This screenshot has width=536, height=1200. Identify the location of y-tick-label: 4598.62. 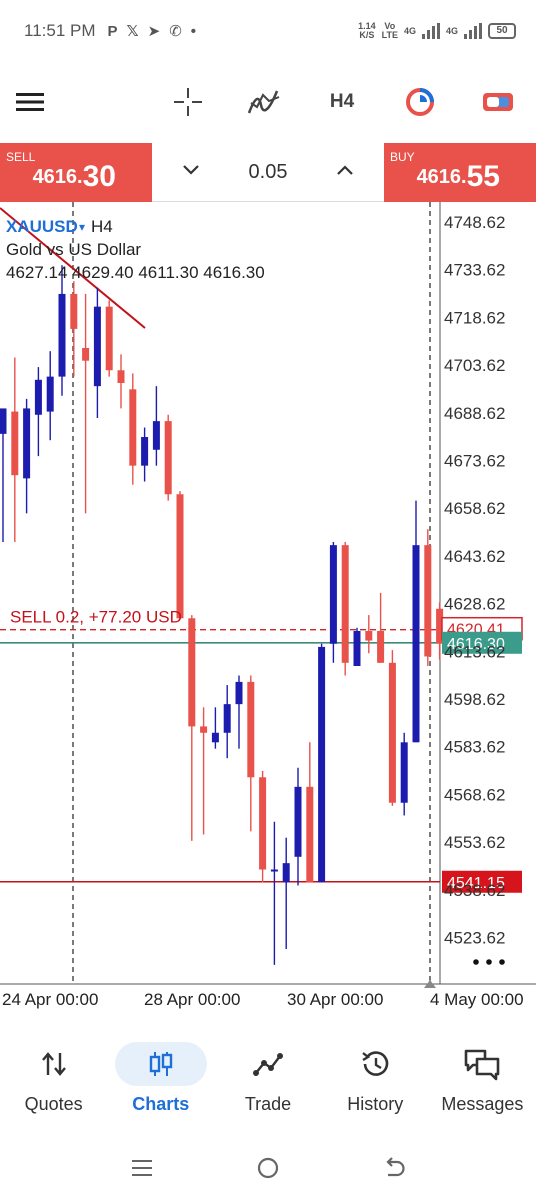
(474, 699).